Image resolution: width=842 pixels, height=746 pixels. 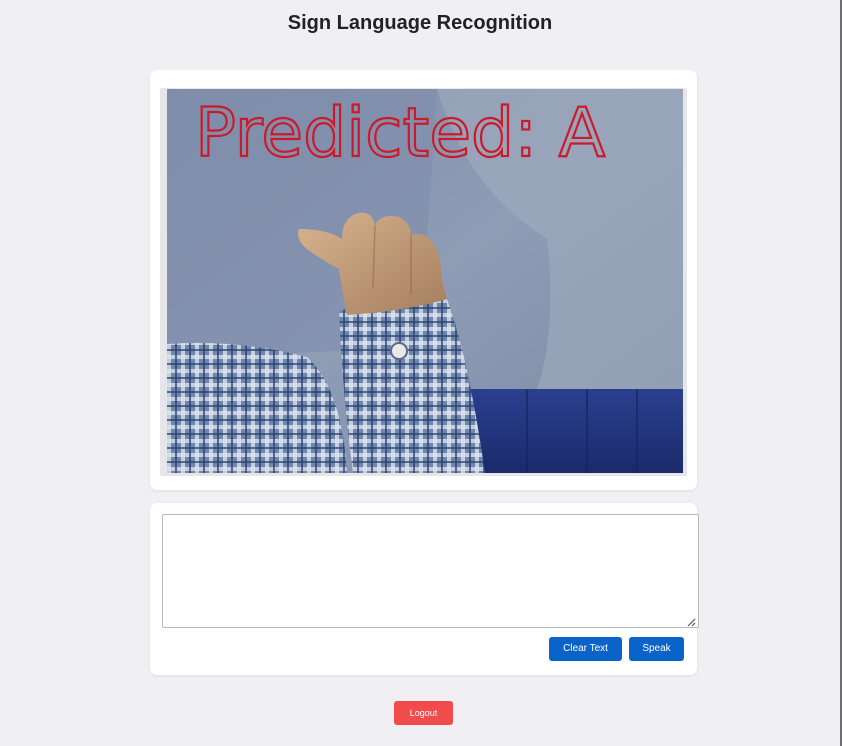 What do you see at coordinates (400, 133) in the screenshot?
I see `prediction-overlay: Predicted: A` at bounding box center [400, 133].